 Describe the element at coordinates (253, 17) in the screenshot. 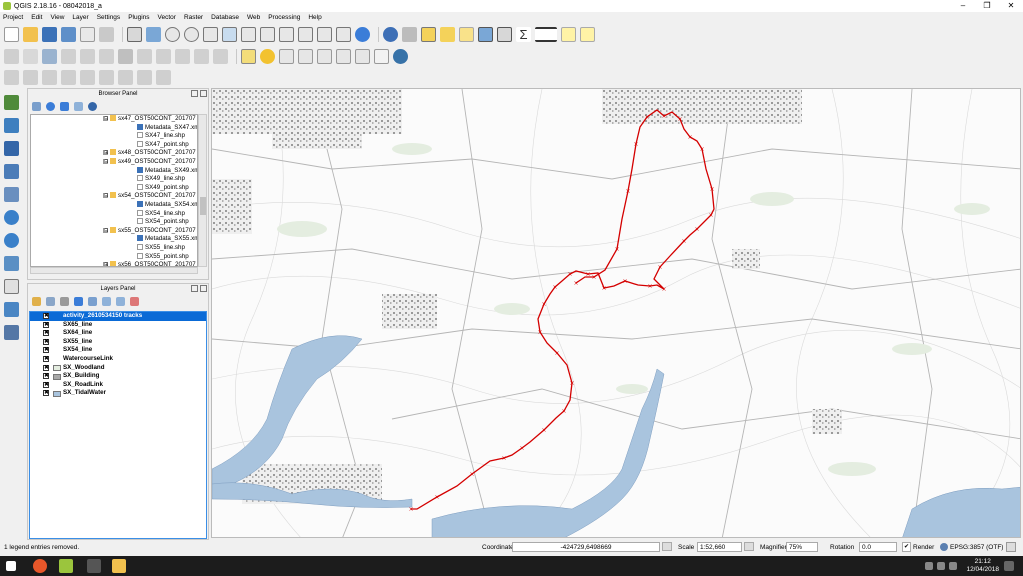

I see `menu-web: Web` at that location.